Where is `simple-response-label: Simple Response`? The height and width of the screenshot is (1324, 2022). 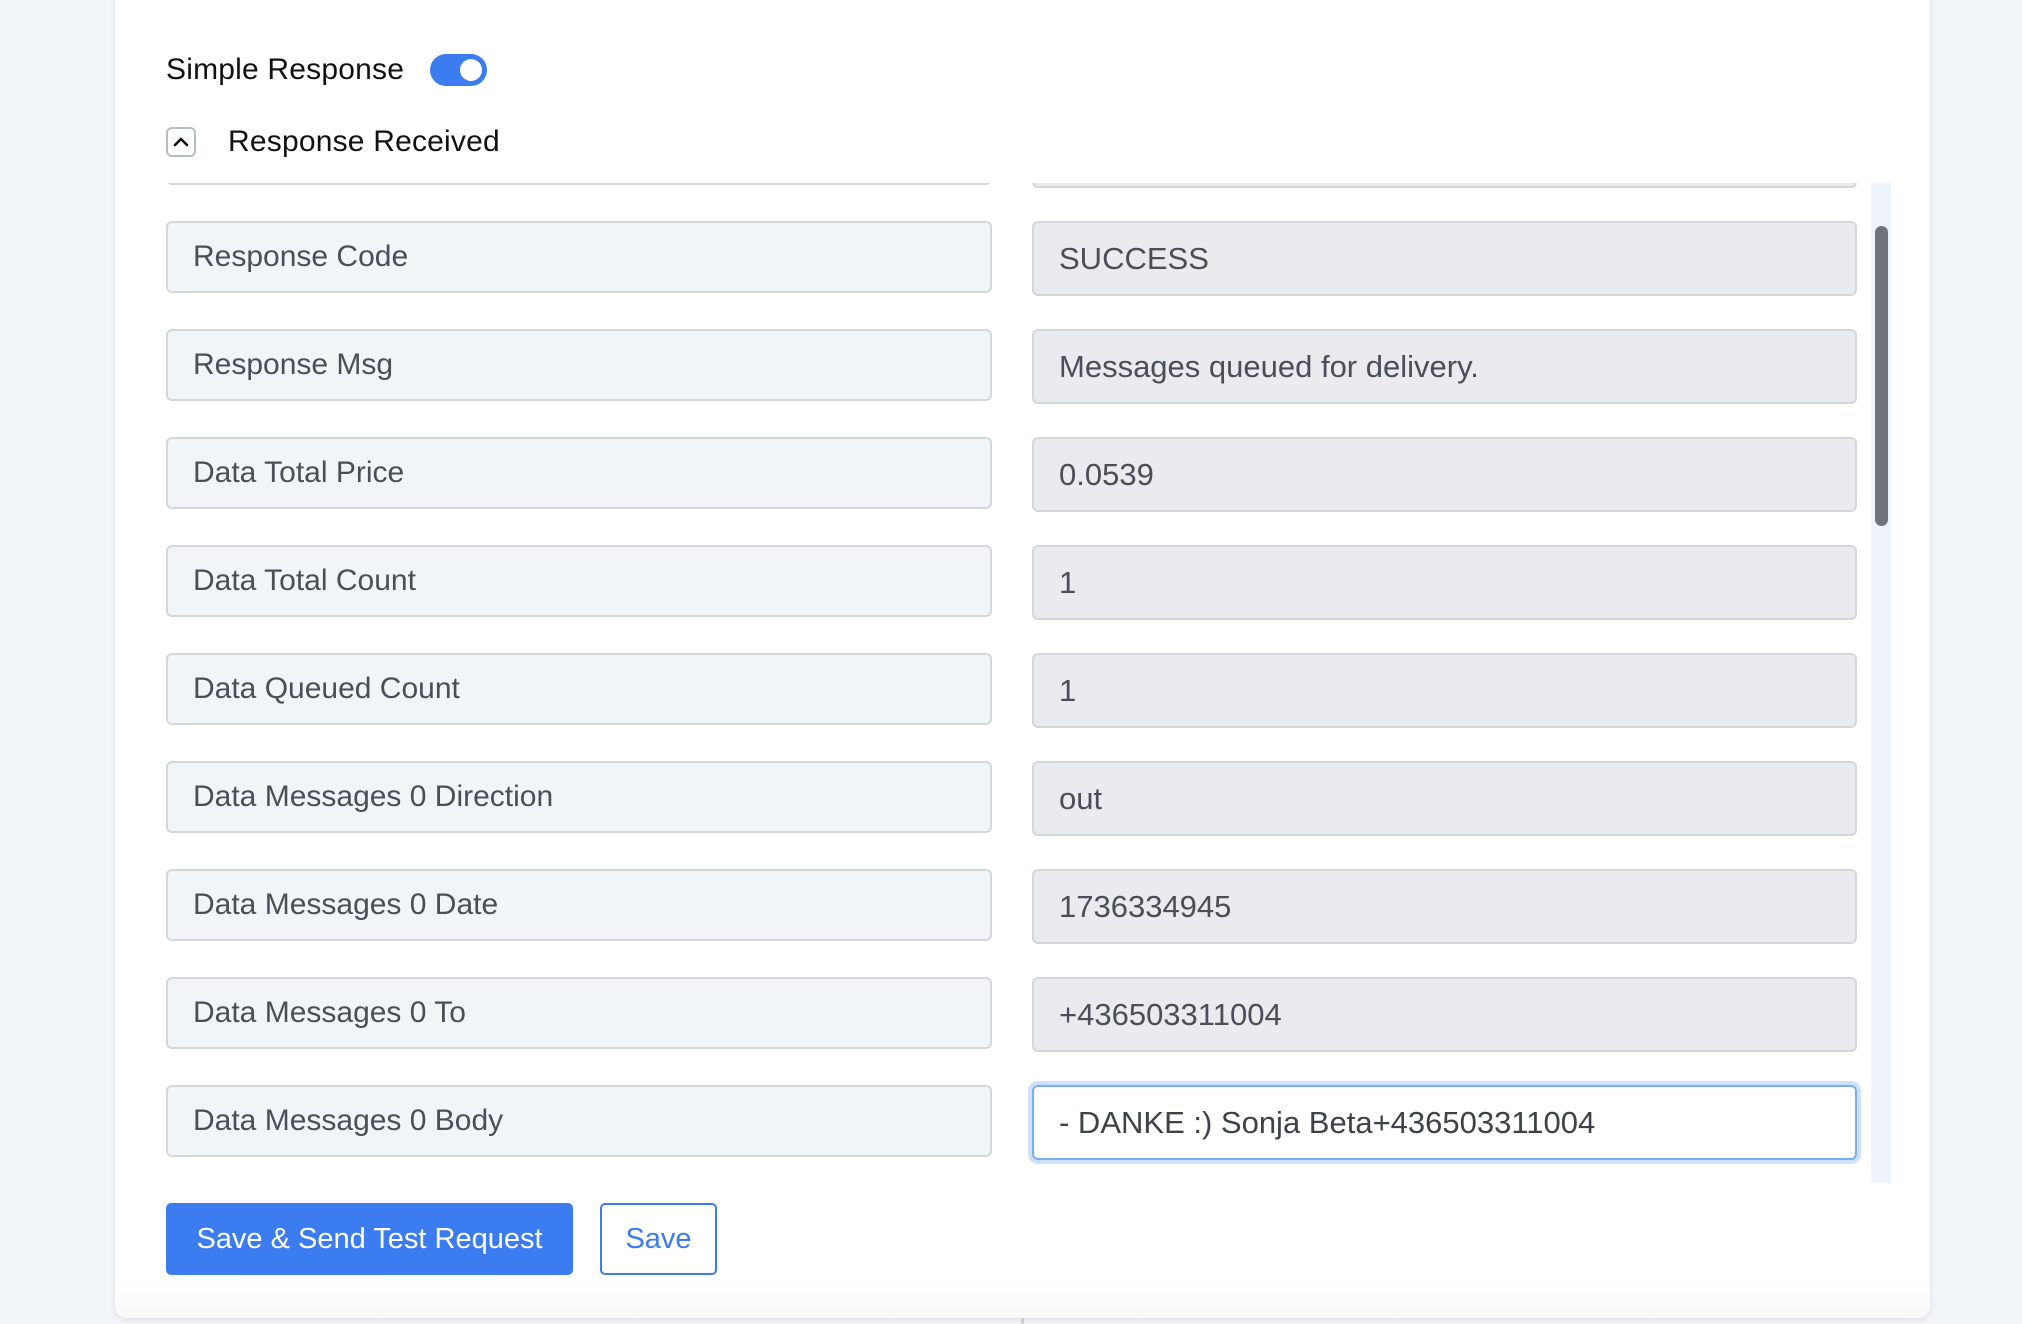
simple-response-label: Simple Response is located at coordinates (285, 69).